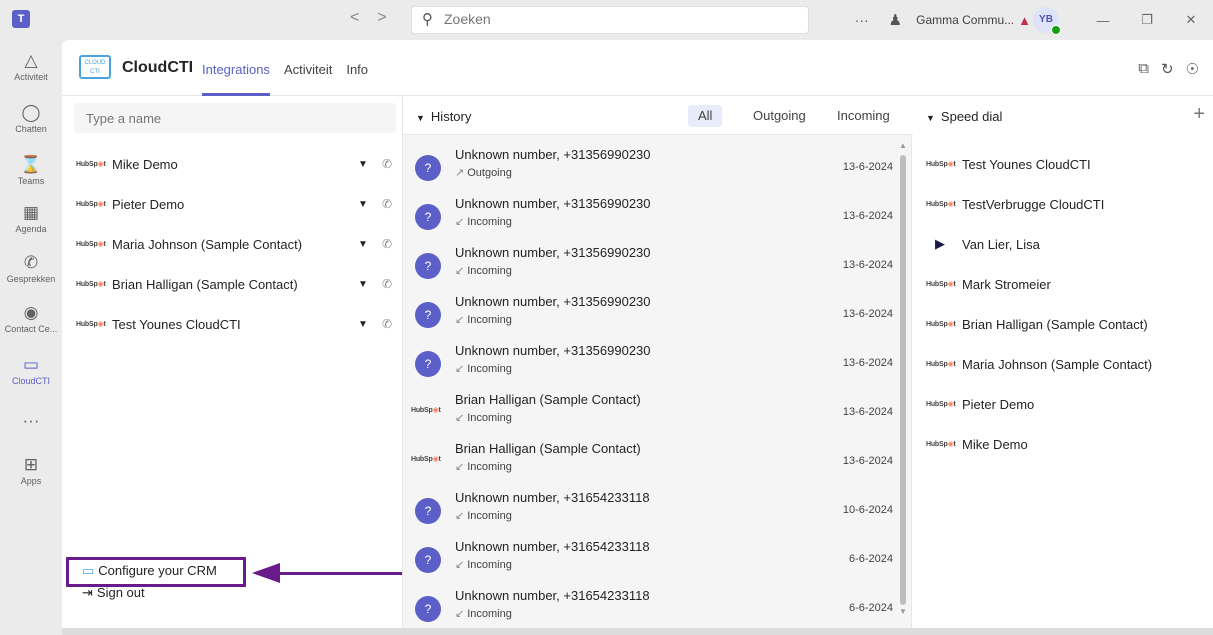 This screenshot has width=1213, height=635. I want to click on back-button: <, so click(354, 18).